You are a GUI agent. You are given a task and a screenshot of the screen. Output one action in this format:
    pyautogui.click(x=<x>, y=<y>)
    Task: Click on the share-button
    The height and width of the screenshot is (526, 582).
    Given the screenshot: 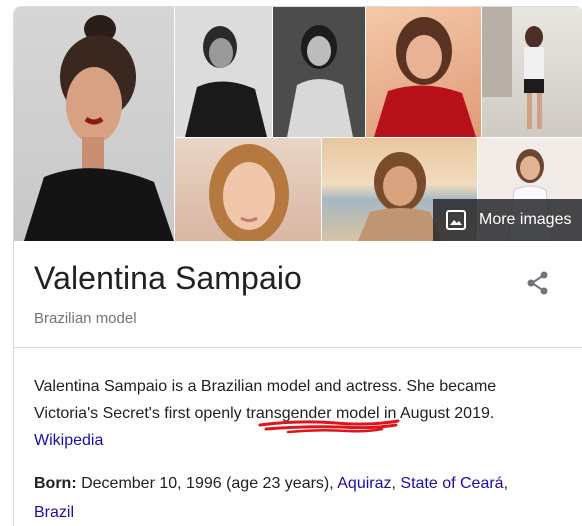 What is the action you would take?
    pyautogui.click(x=538, y=283)
    